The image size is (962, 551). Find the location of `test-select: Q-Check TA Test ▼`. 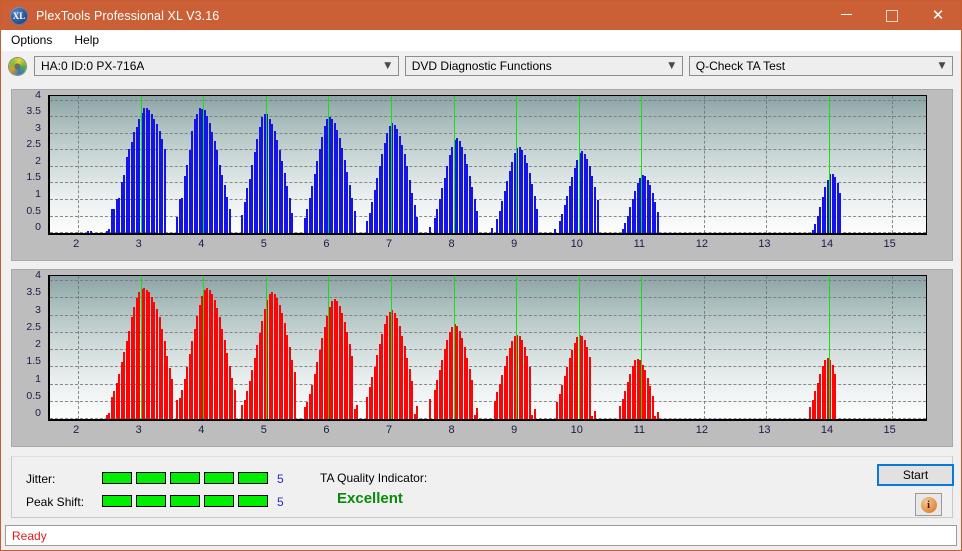

test-select: Q-Check TA Test ▼ is located at coordinates (820, 66).